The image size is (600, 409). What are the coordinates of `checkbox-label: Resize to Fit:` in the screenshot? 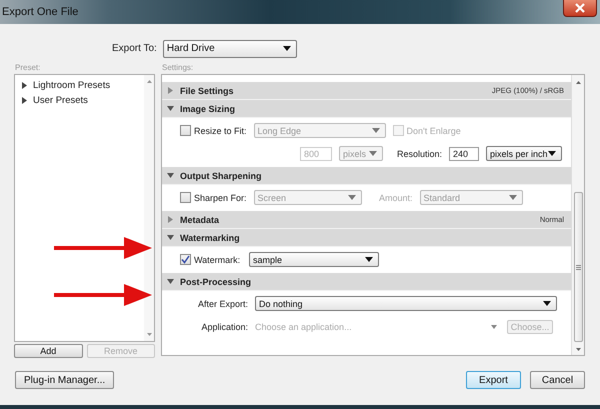 It's located at (220, 131).